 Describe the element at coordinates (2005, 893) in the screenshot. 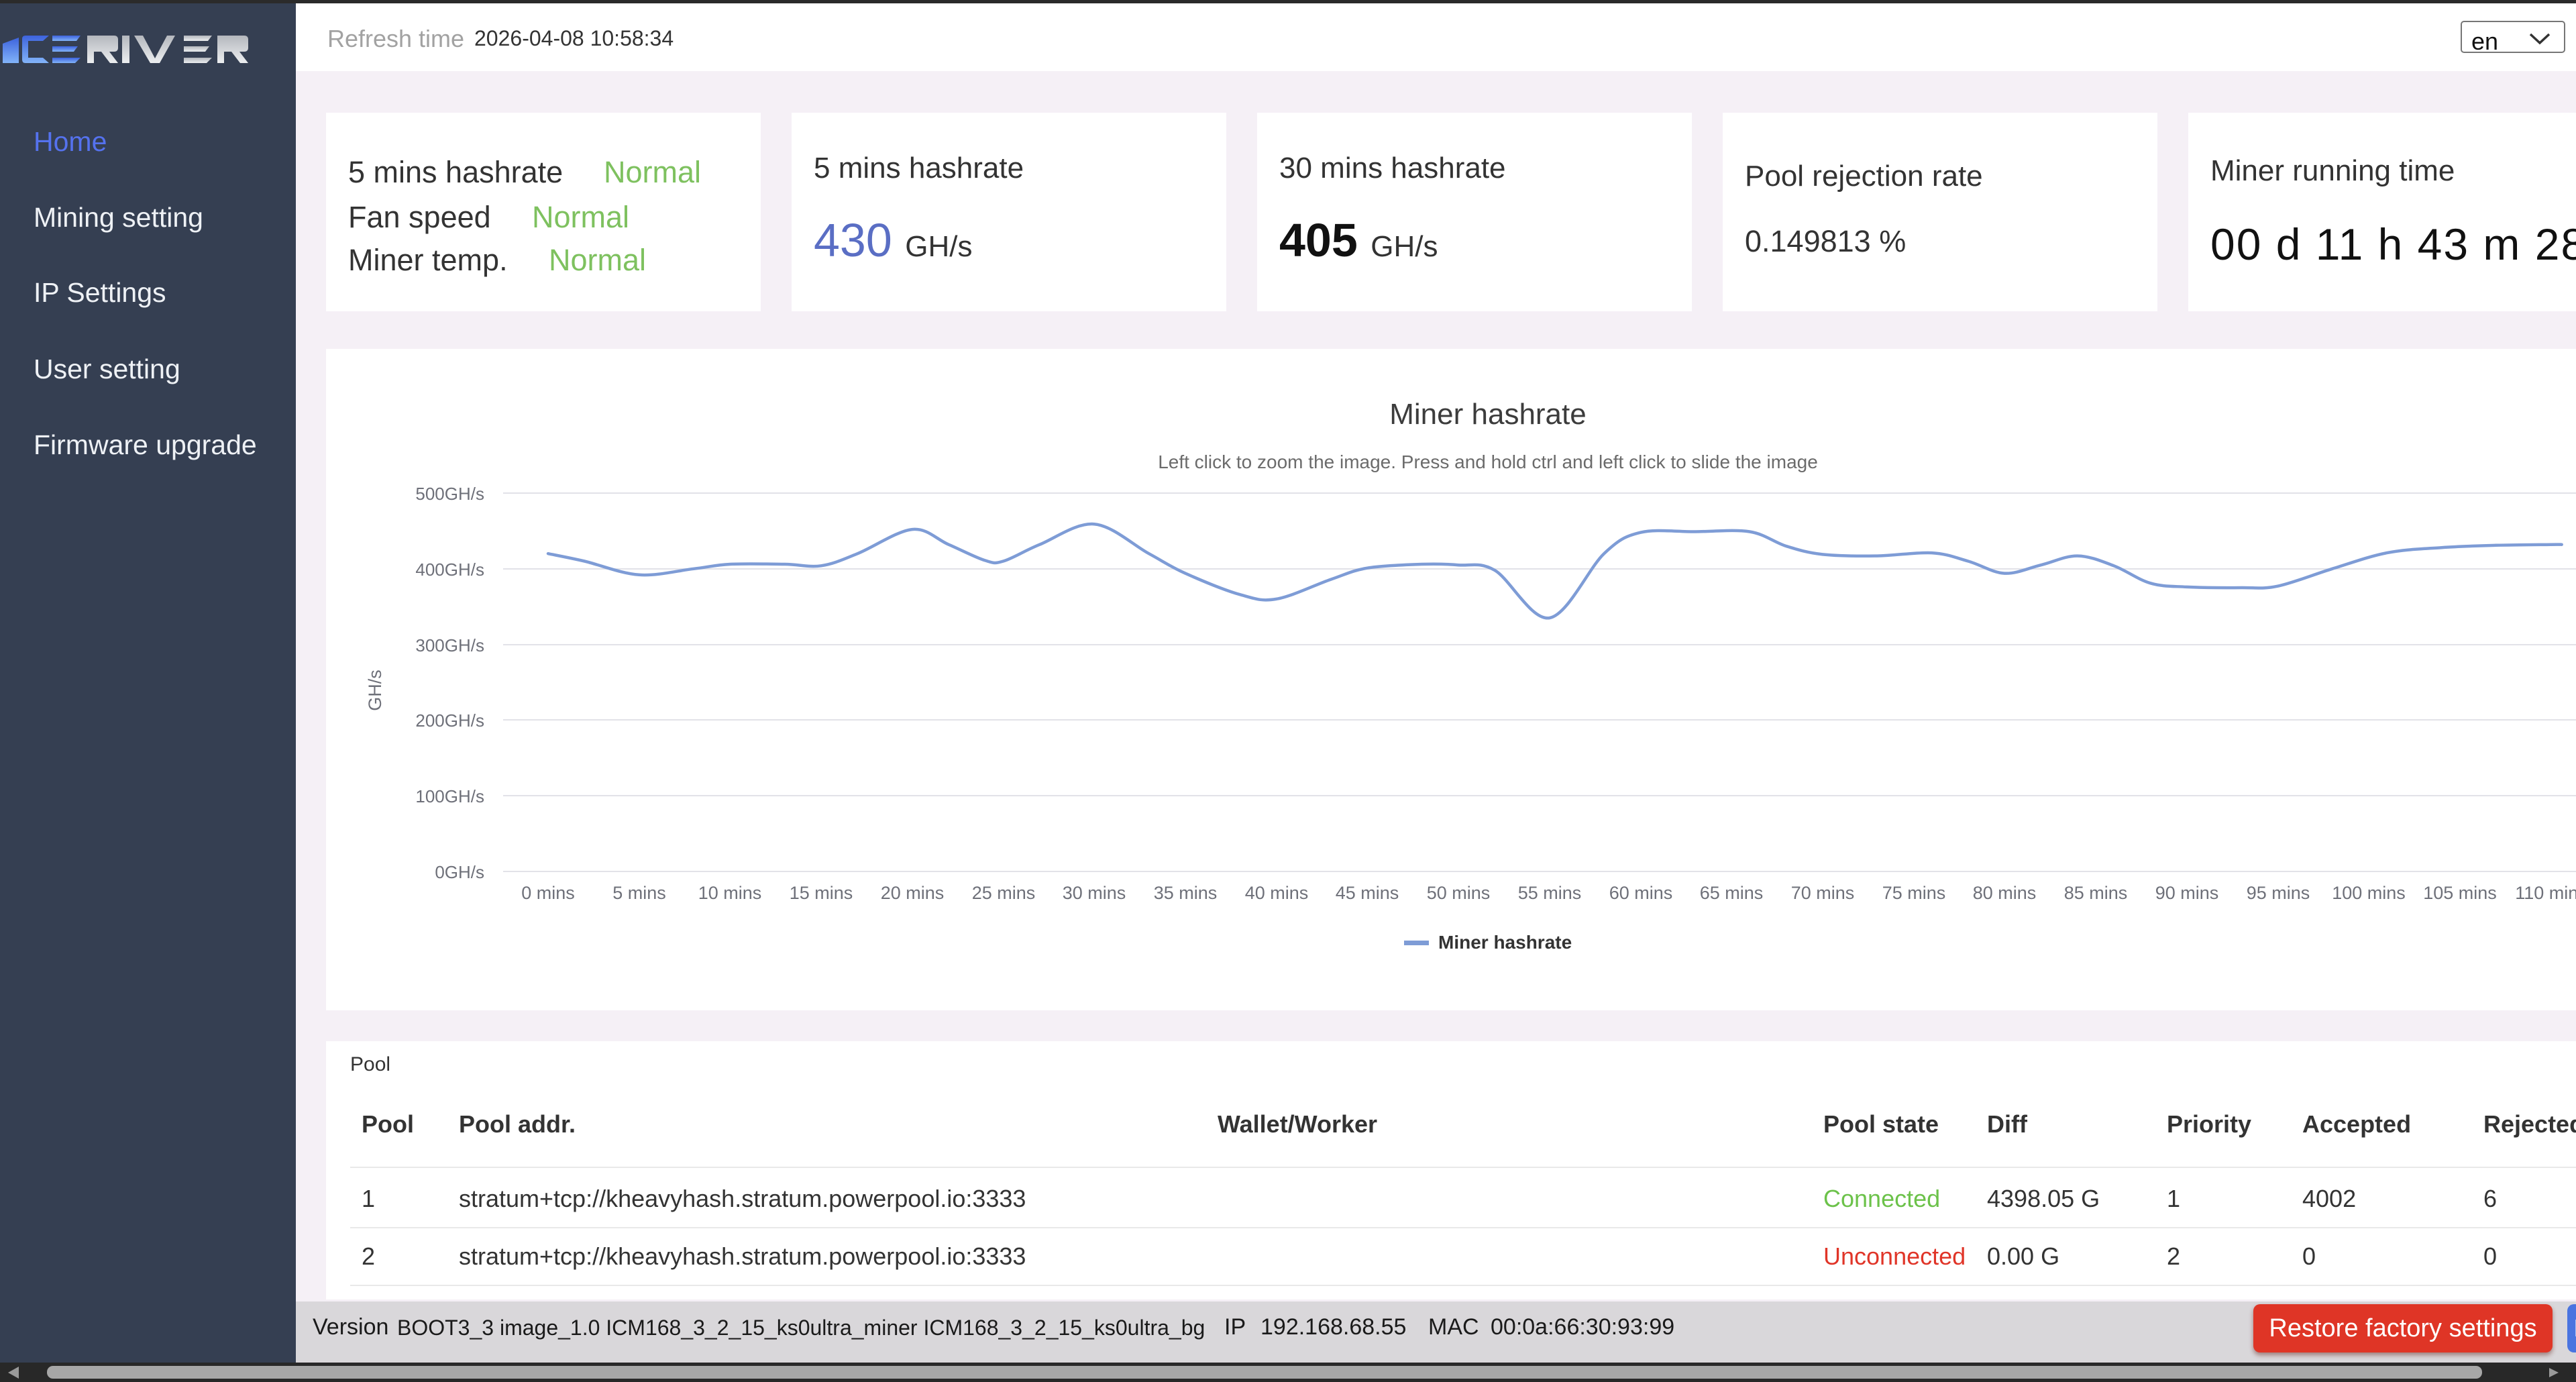

I see `svg-text: 80 mins` at that location.